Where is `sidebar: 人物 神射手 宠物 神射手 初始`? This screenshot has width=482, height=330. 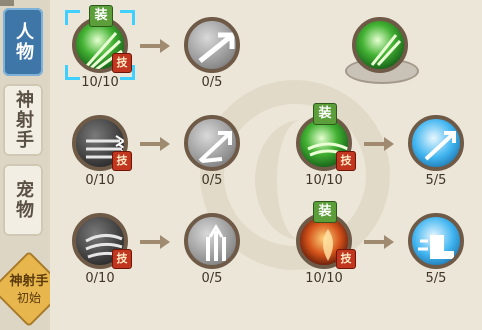
sidebar: 人物 神射手 宠物 神射手 初始 is located at coordinates (34, 165).